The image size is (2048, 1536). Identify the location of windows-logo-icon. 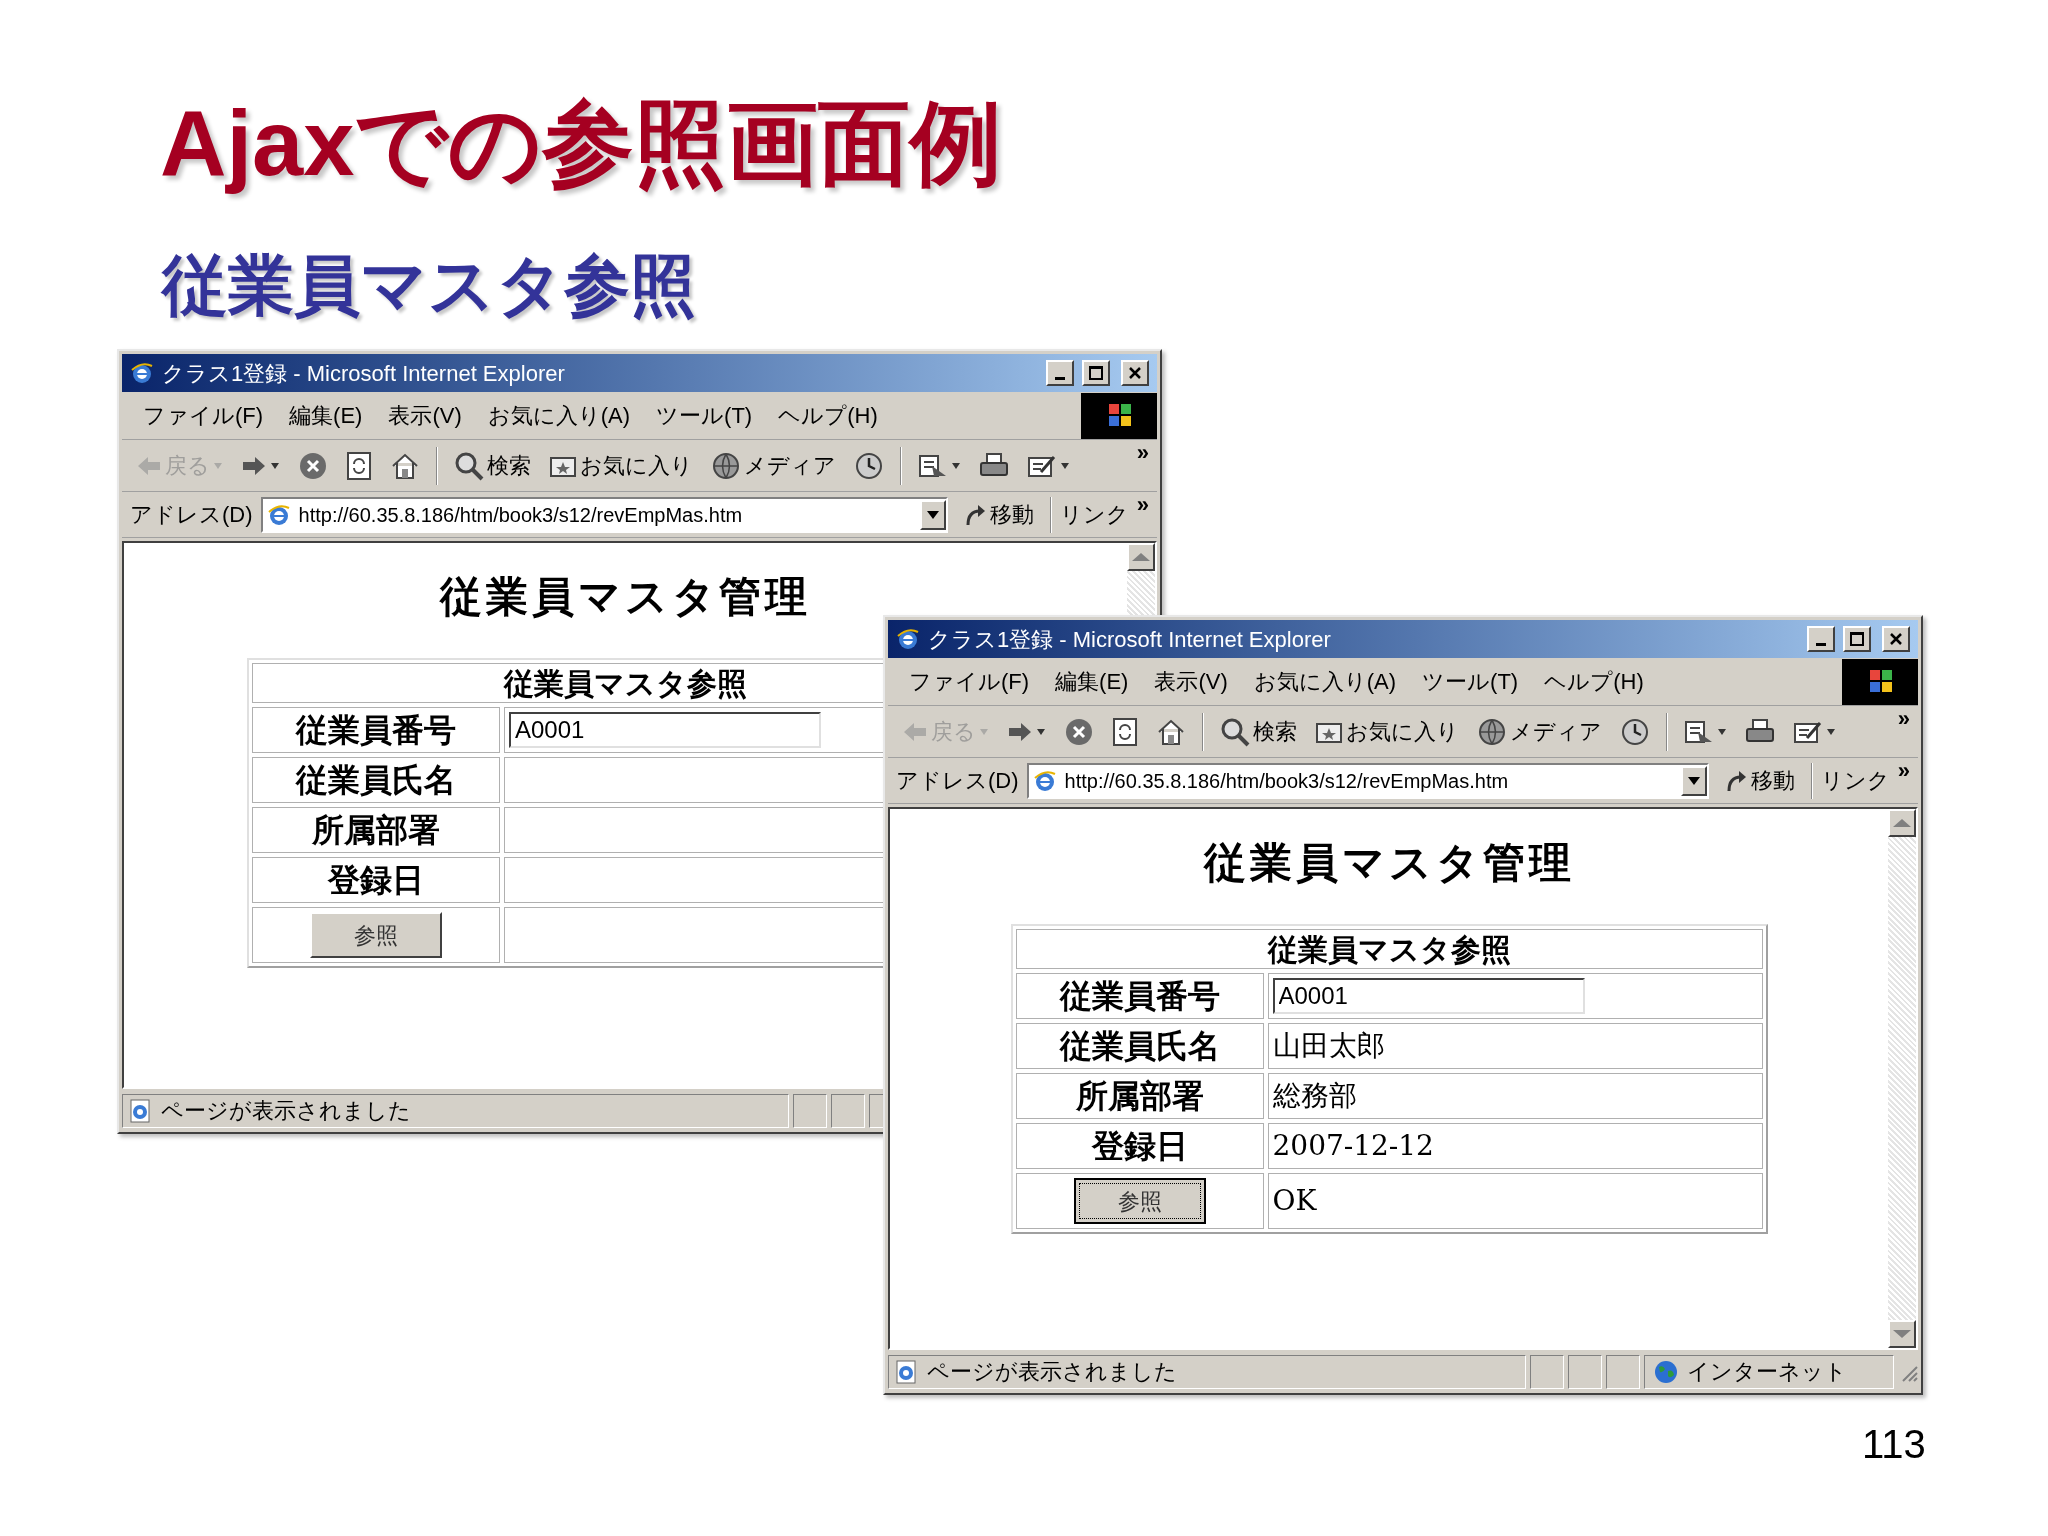
(1119, 415).